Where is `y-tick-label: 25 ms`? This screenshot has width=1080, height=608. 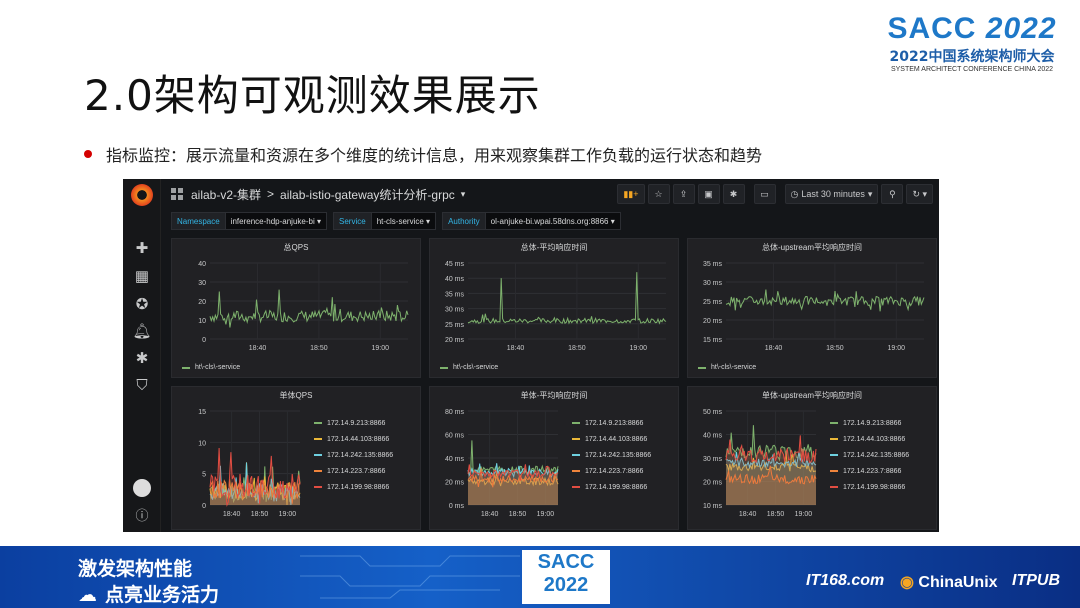
y-tick-label: 25 ms is located at coordinates (713, 302).